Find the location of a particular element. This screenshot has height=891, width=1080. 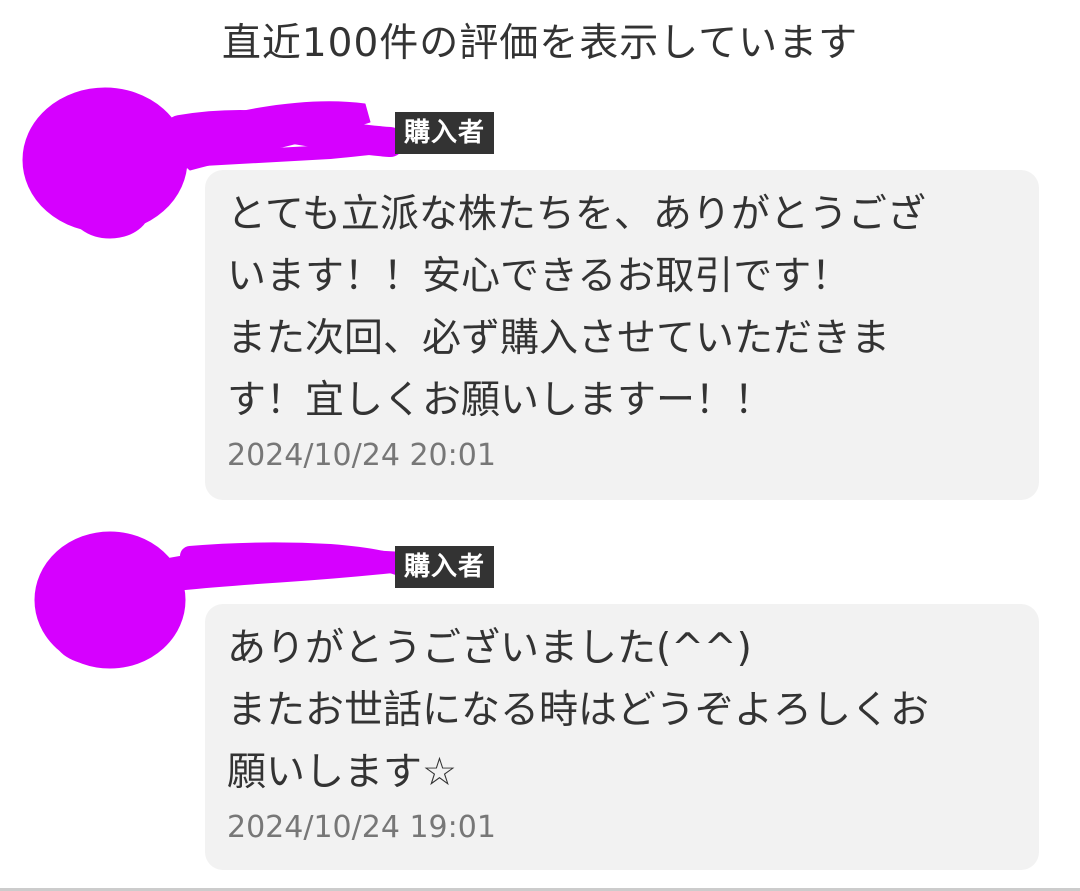

review-timestamp: 2024/10/24 20:01 is located at coordinates (361, 455).